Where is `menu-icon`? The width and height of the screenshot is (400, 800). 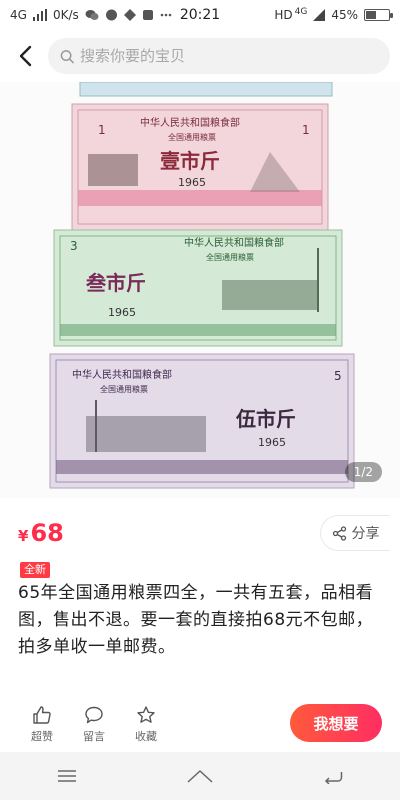 menu-icon is located at coordinates (66, 776).